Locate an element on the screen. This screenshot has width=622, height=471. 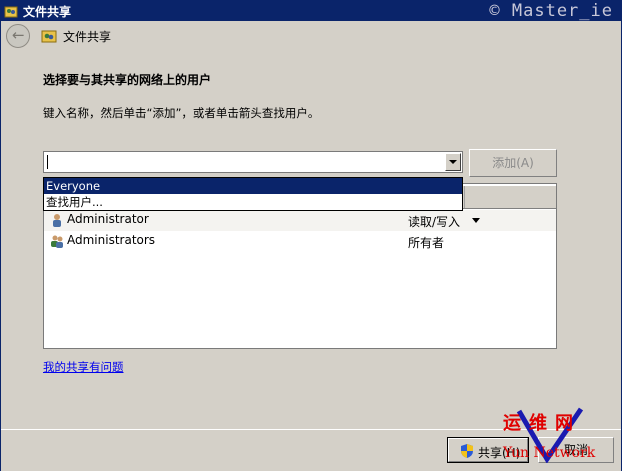
share-button: 共享(H) is located at coordinates (488, 450).